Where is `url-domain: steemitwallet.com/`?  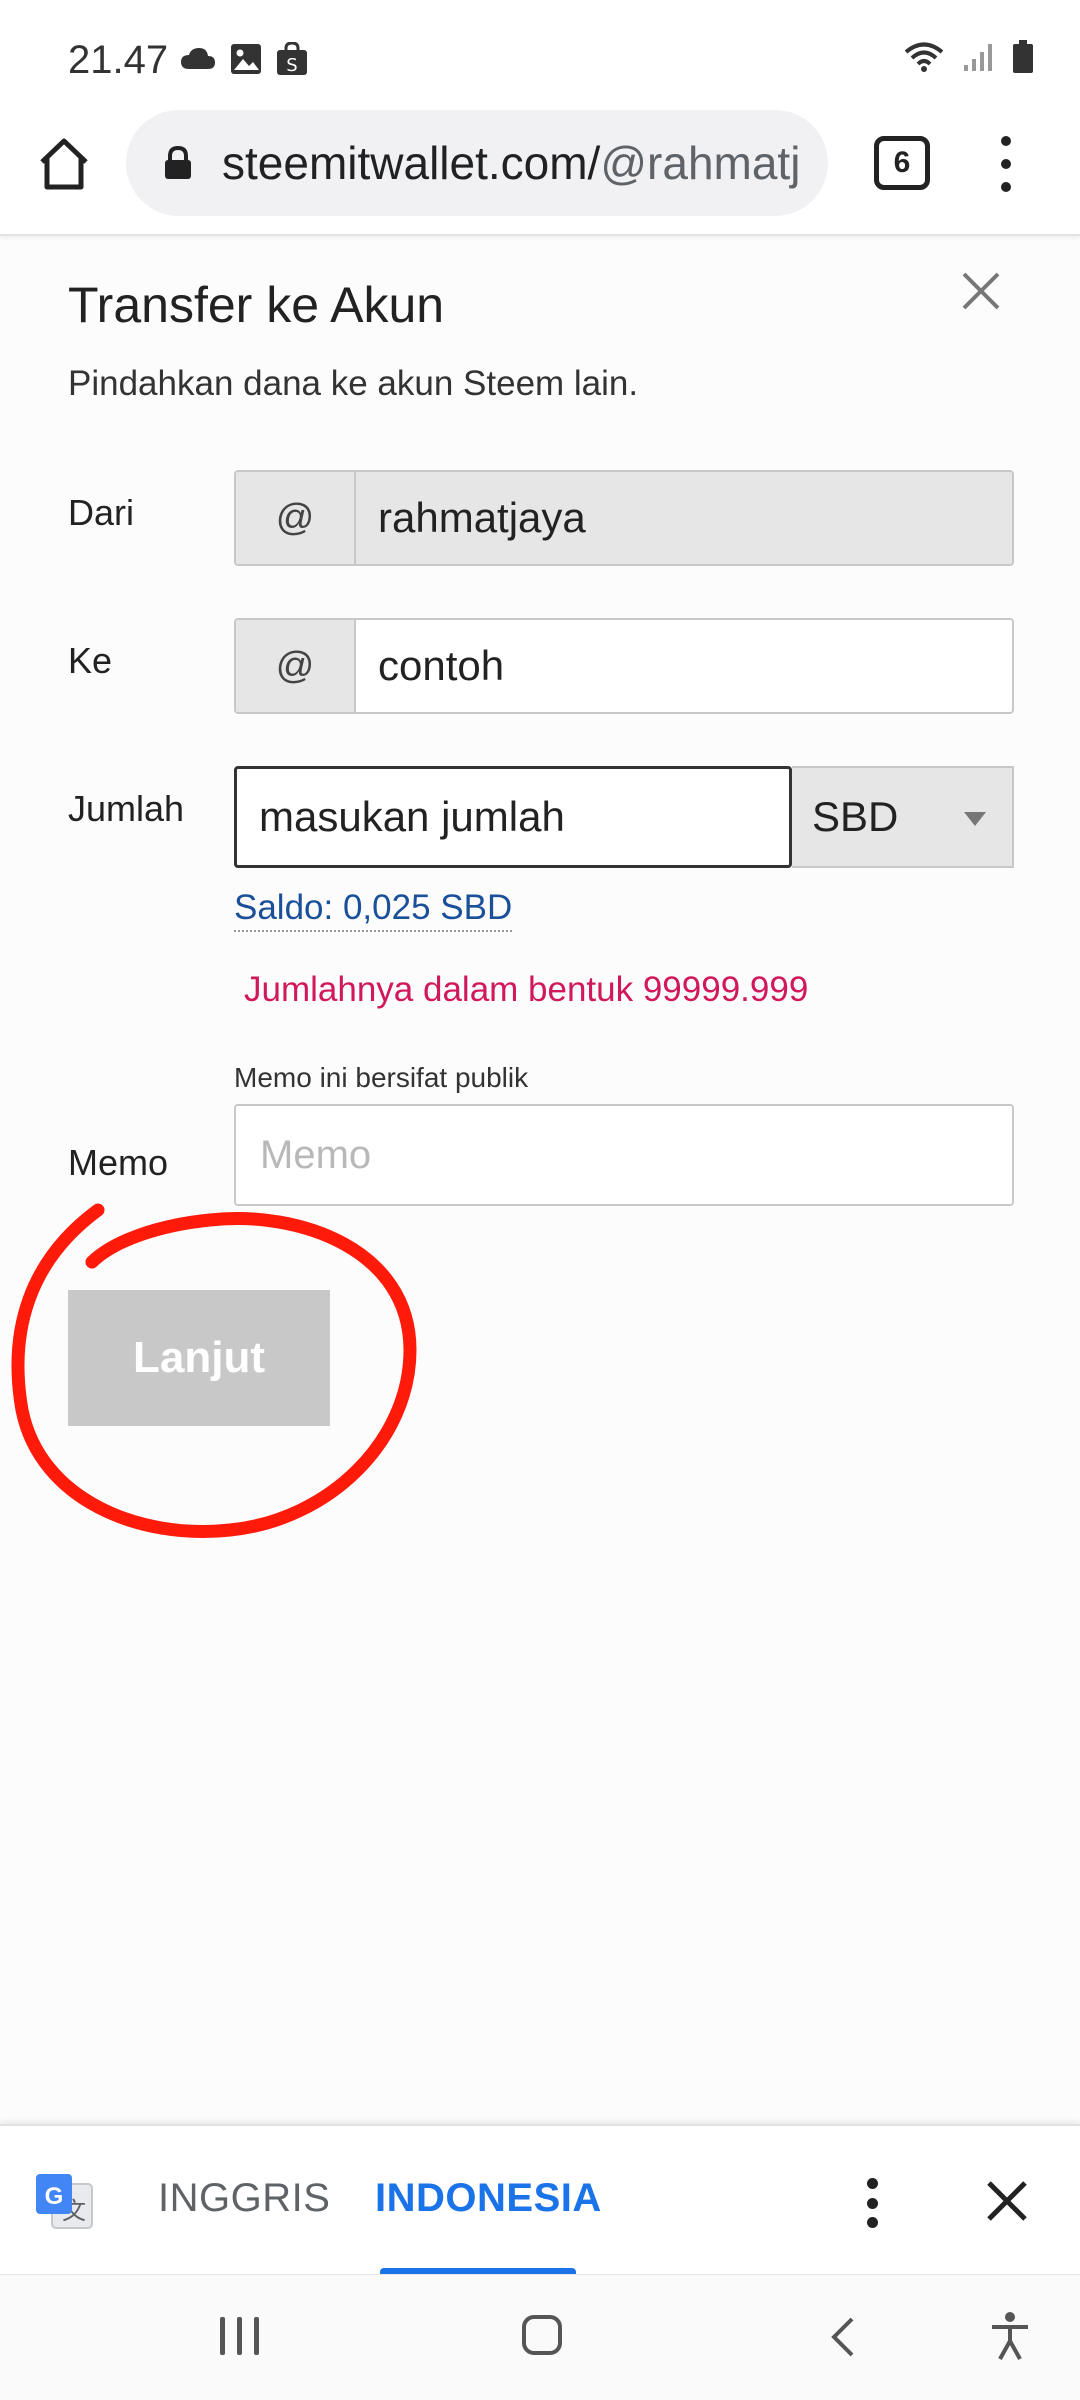 url-domain: steemitwallet.com/ is located at coordinates (411, 163).